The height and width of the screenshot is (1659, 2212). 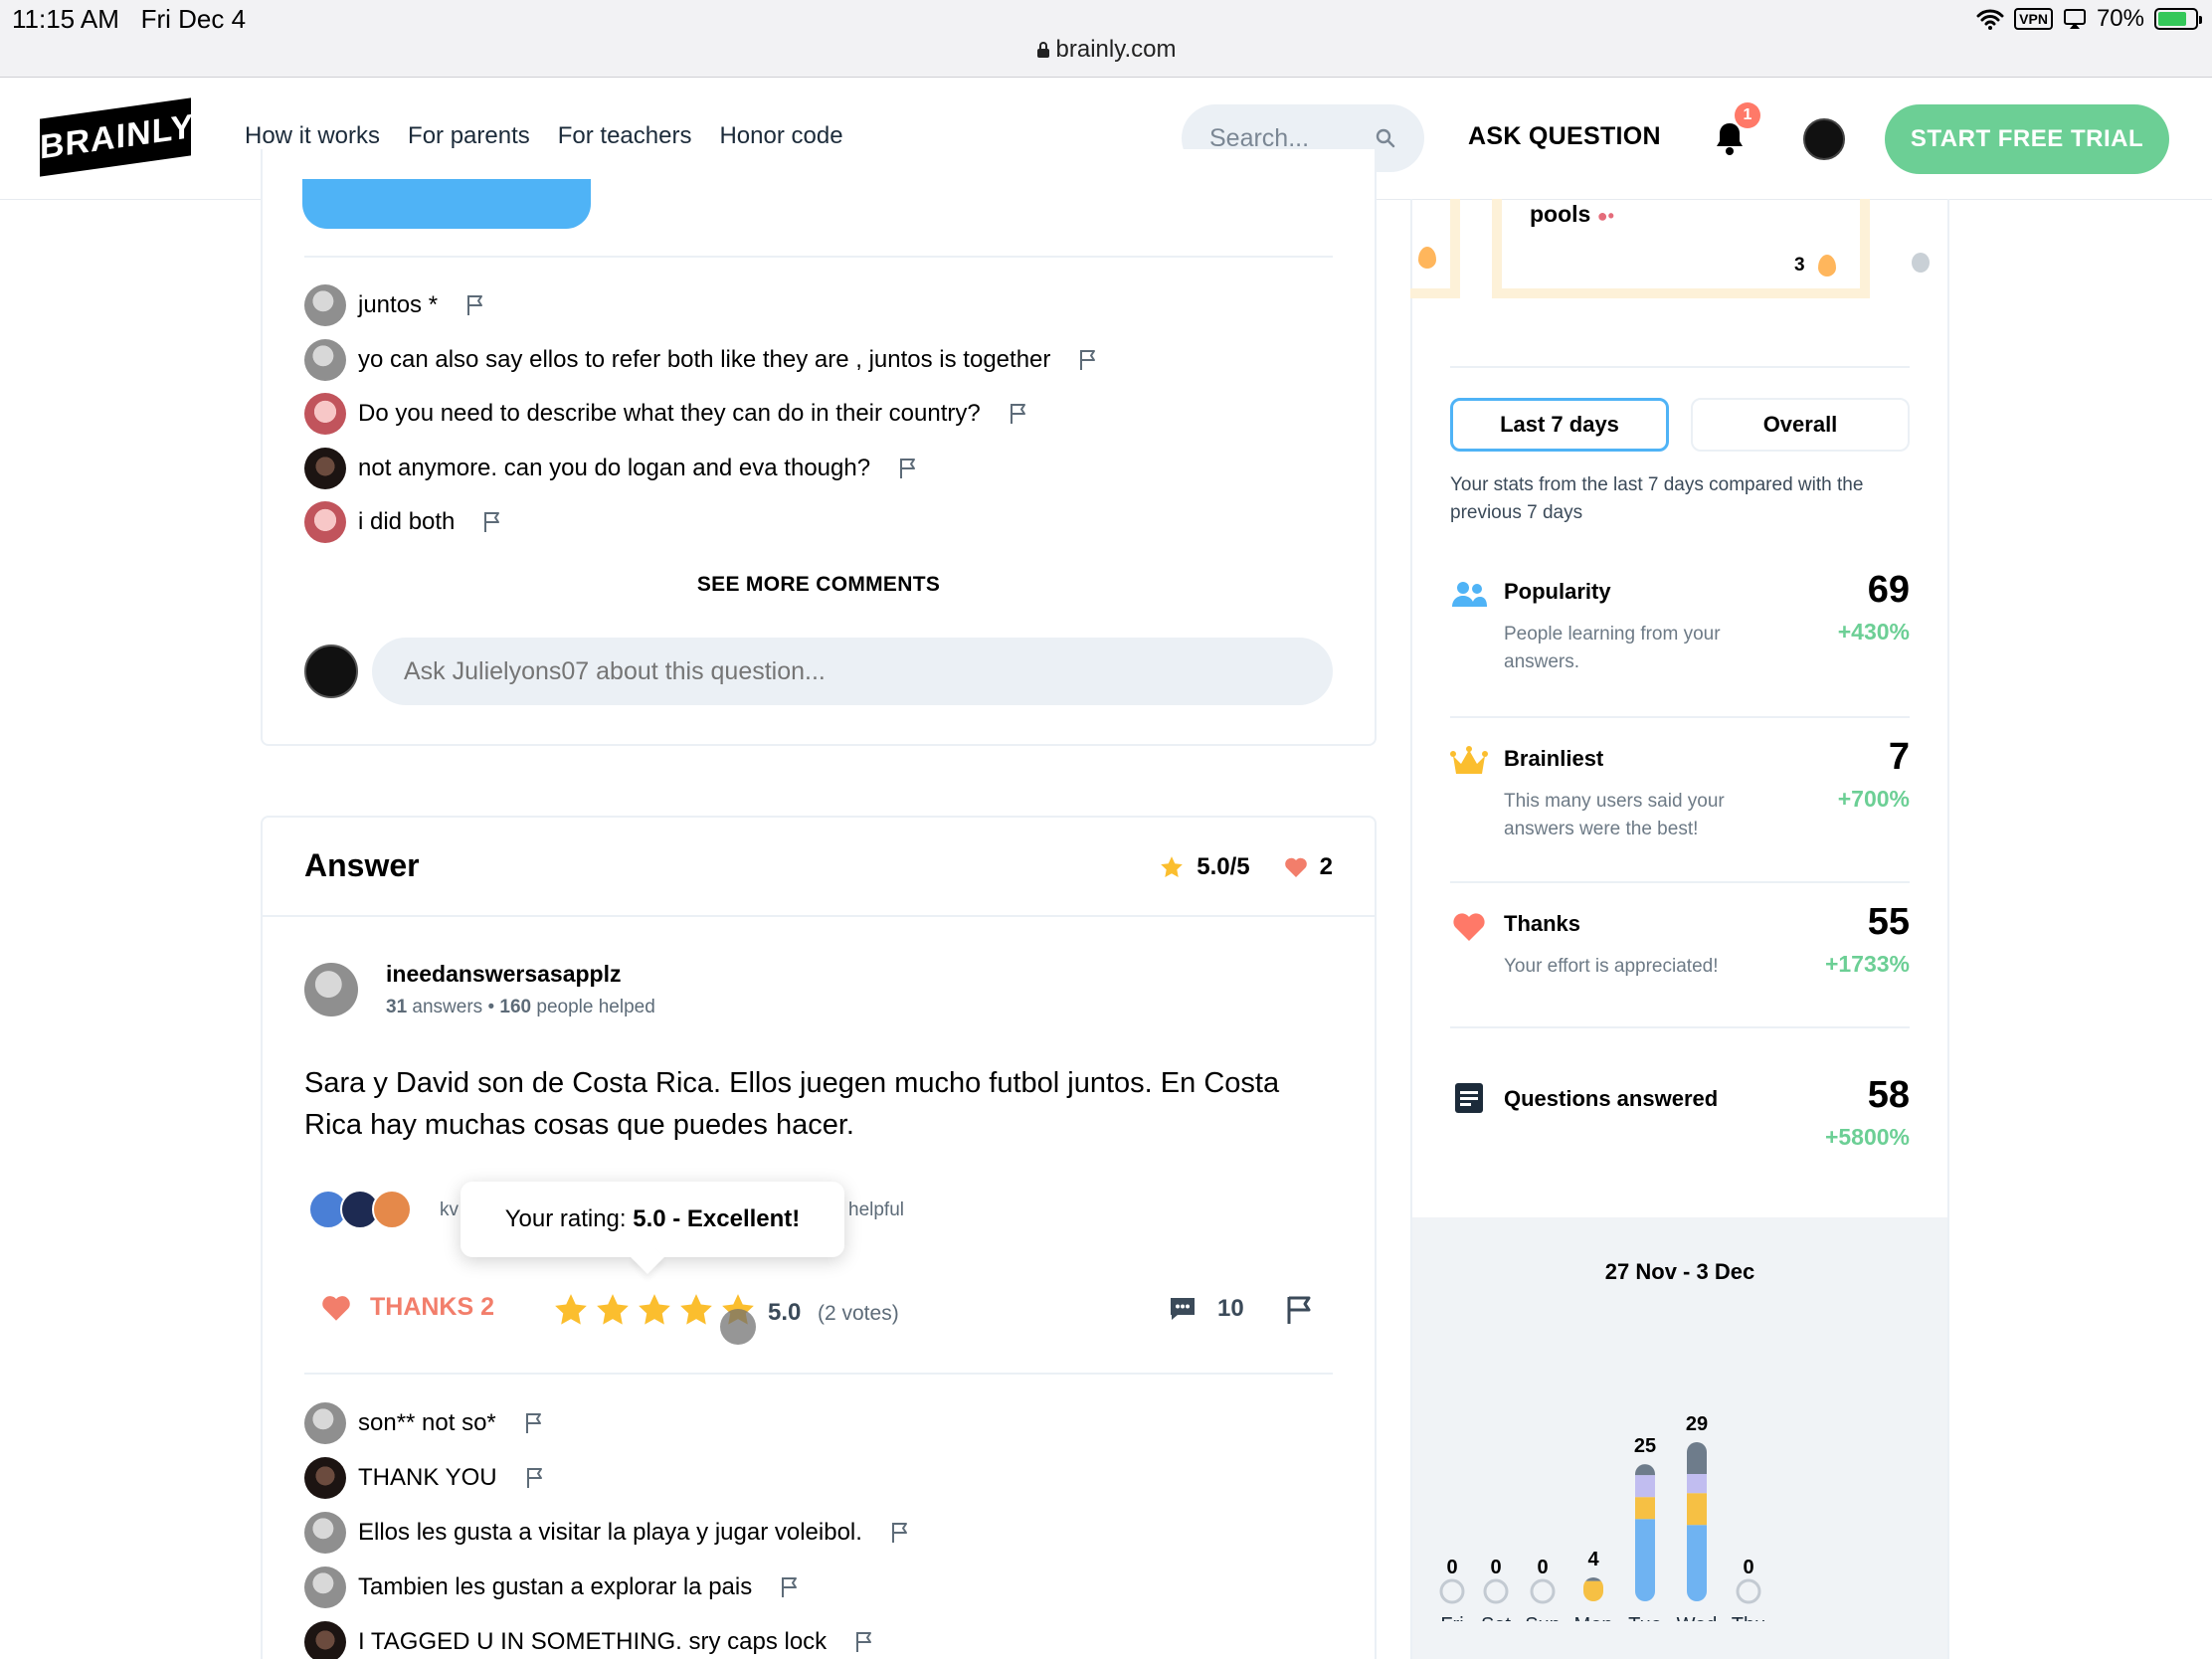 I want to click on answerer-stats: 31 answers • 160 people helped, so click(x=520, y=1007).